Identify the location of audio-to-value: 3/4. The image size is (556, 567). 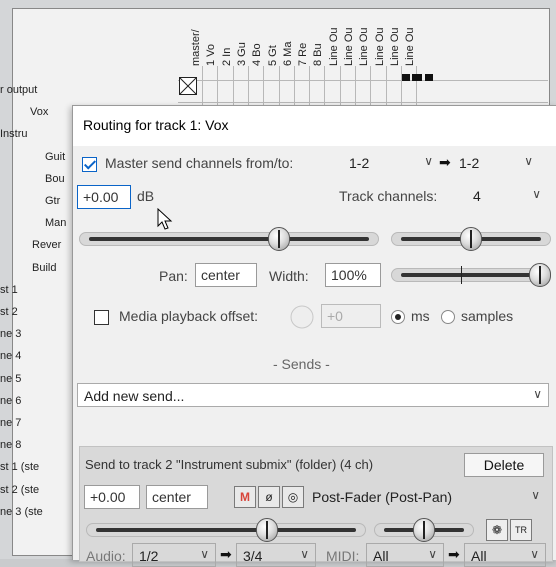
(253, 556).